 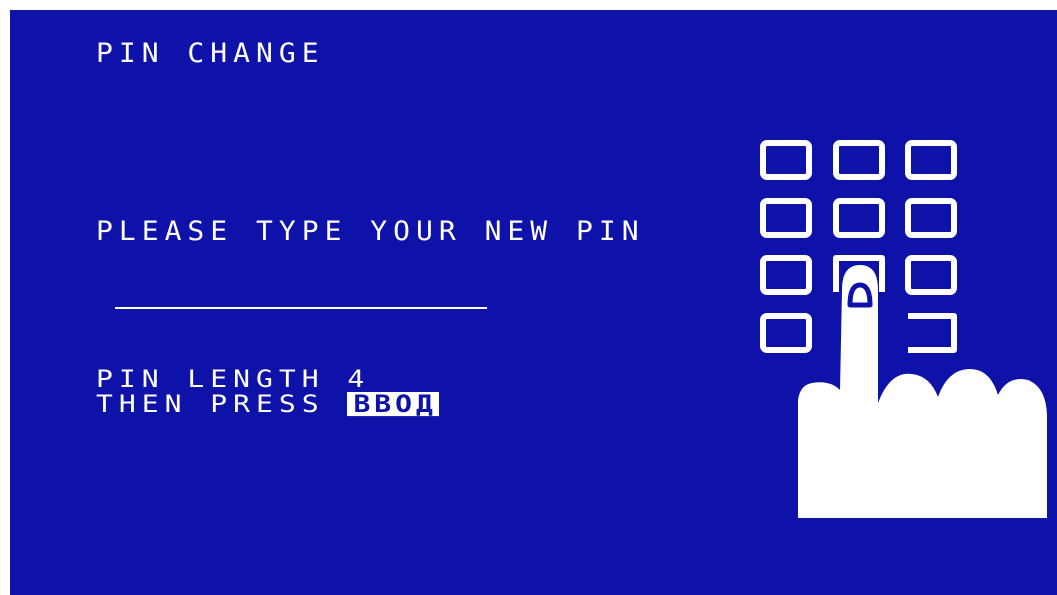 What do you see at coordinates (233, 378) in the screenshot?
I see `pin-length-instruction: PIN LENGTH 4` at bounding box center [233, 378].